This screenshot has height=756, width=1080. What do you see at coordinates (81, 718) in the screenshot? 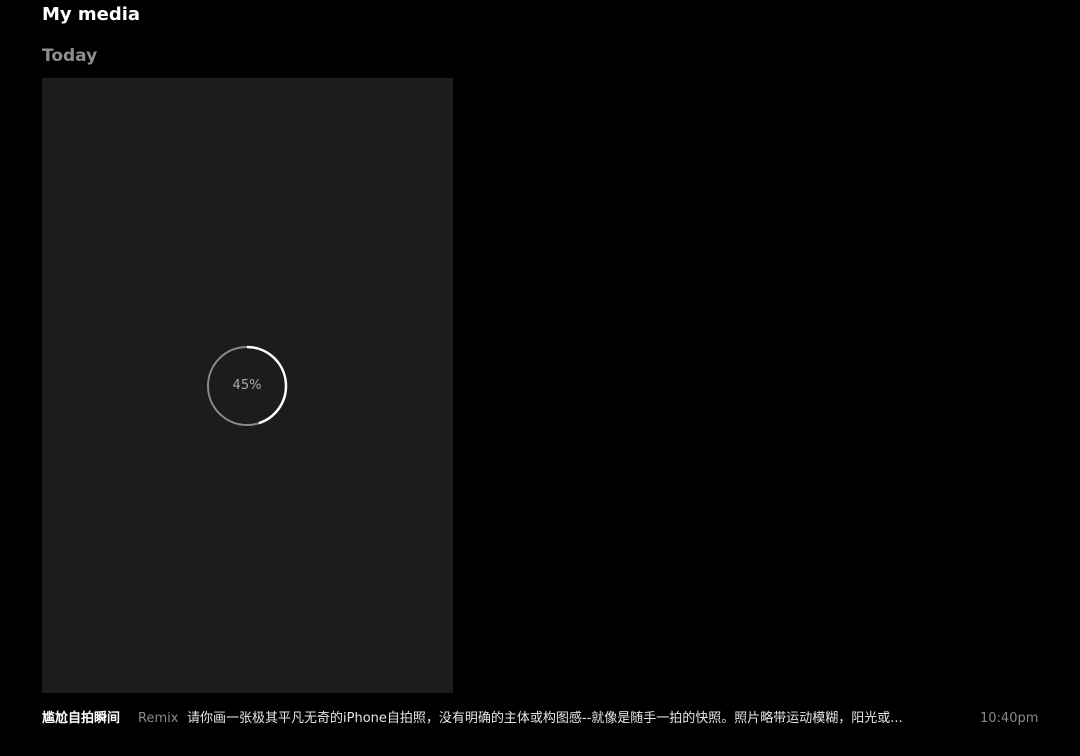
I see `media-title: 尴尬自拍瞬间` at bounding box center [81, 718].